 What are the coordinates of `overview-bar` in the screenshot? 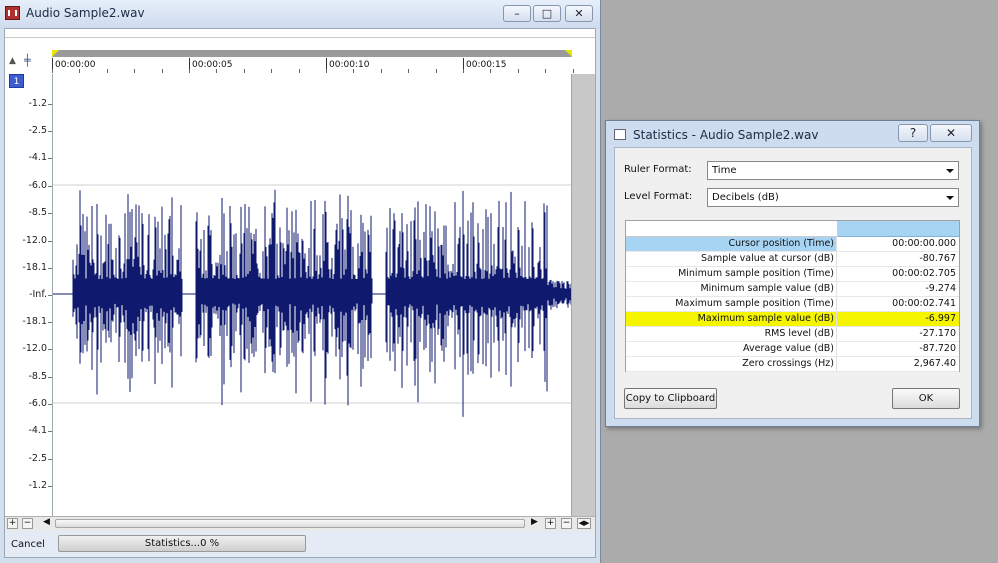 It's located at (312, 53).